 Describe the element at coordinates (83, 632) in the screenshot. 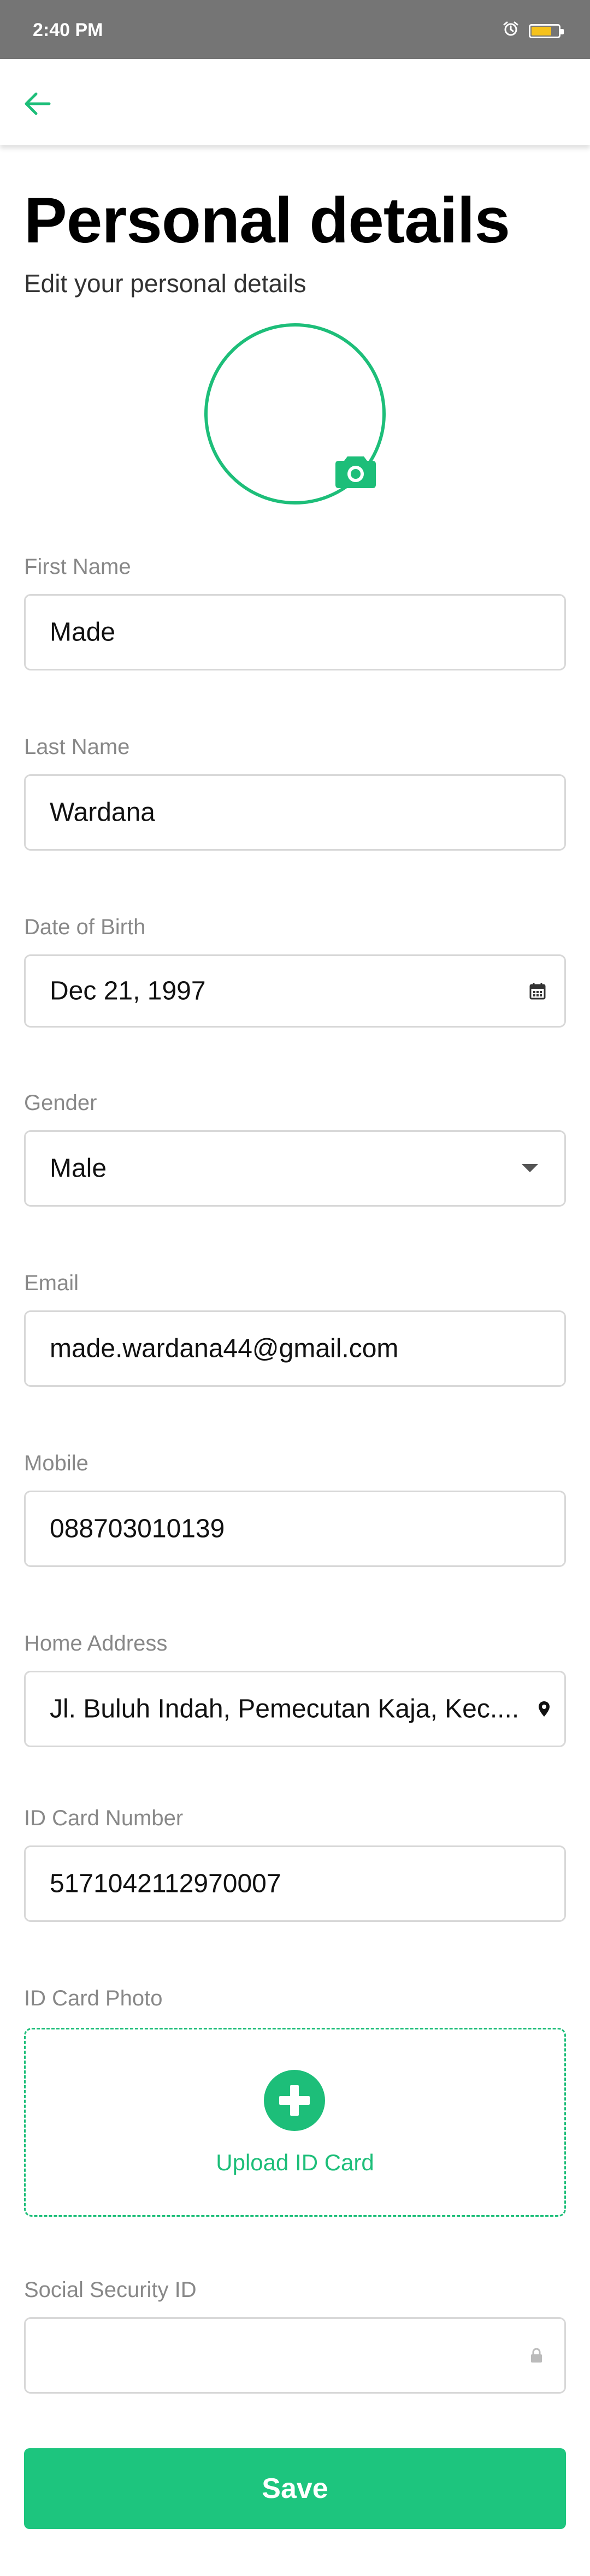

I see `first-name-value: Made` at that location.